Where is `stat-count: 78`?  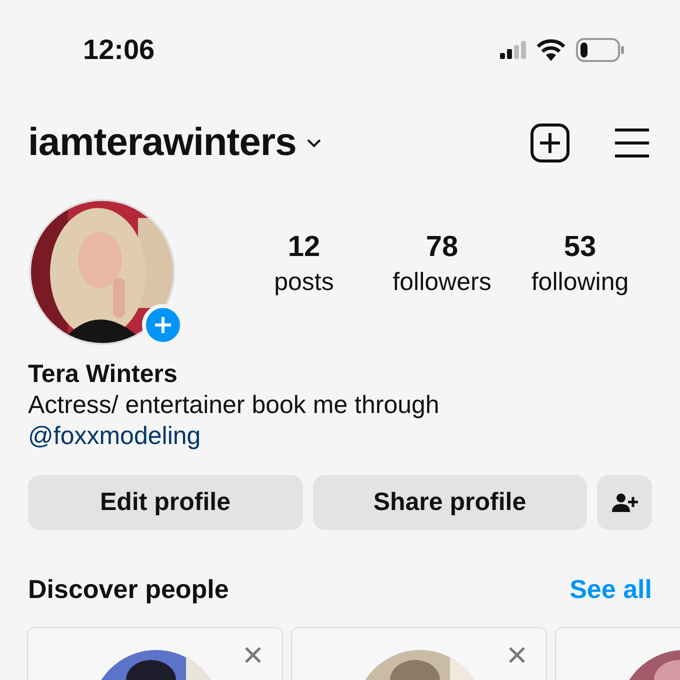
stat-count: 78 is located at coordinates (442, 247).